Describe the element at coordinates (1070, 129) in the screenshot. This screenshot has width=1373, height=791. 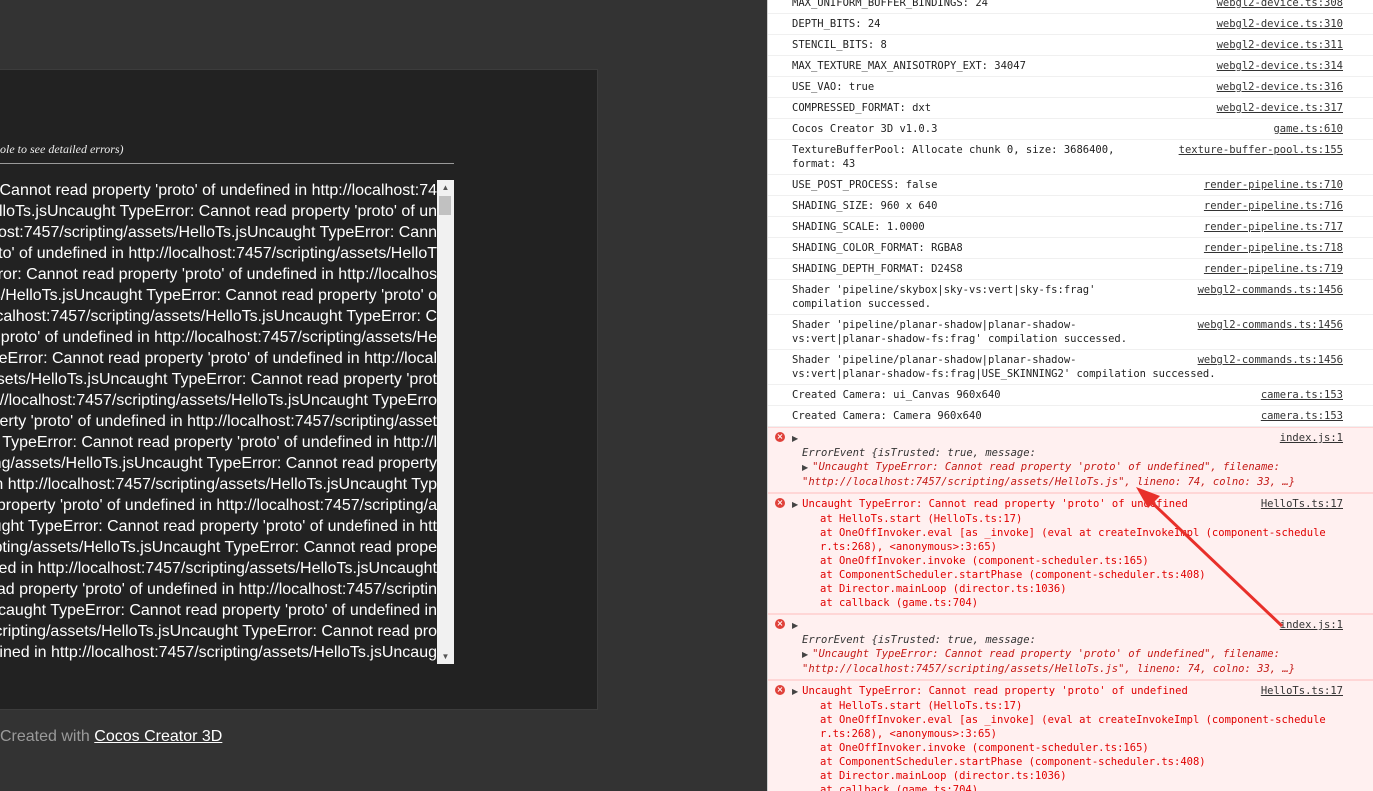
I see `console-log-row: Cocos Creator 3D v1.0.3 game.ts:610` at that location.